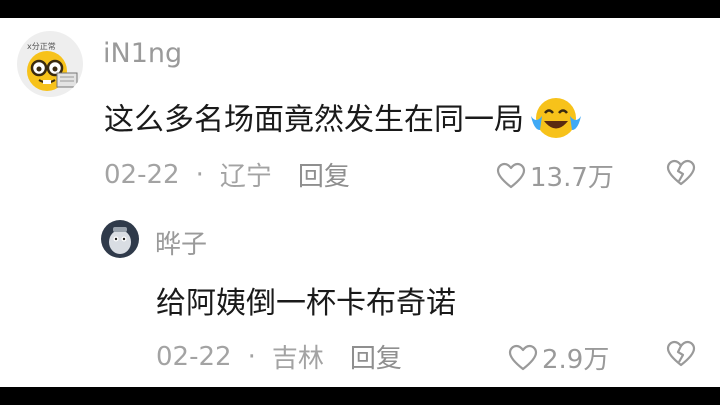 This screenshot has width=720, height=405. I want to click on like-button: 2.9万, so click(558, 357).